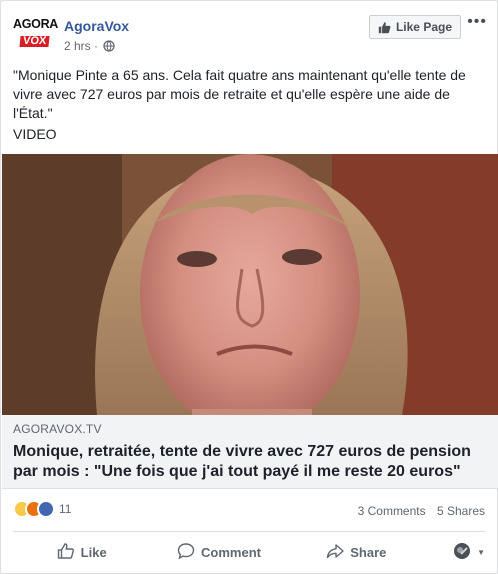 The width and height of the screenshot is (498, 574). I want to click on timestamp: 2 hrs, so click(77, 46).